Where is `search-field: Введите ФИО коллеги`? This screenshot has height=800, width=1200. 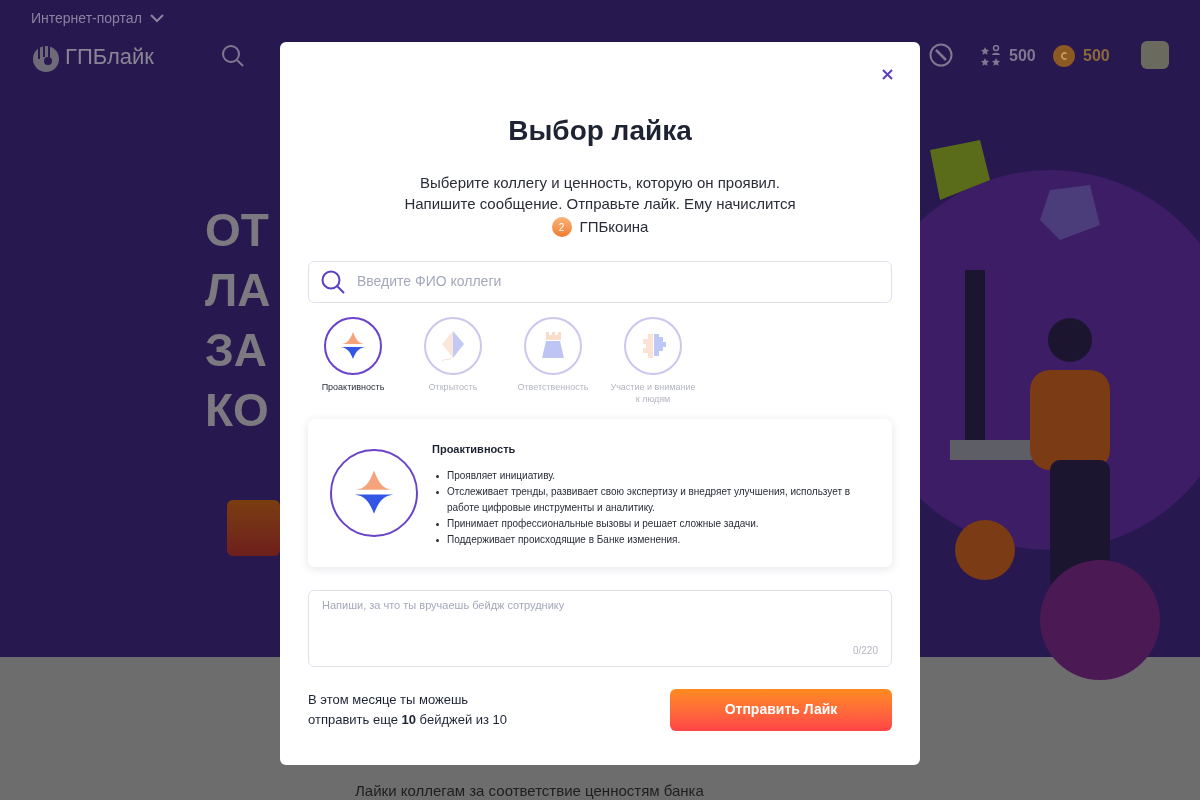
search-field: Введите ФИО коллеги is located at coordinates (600, 281).